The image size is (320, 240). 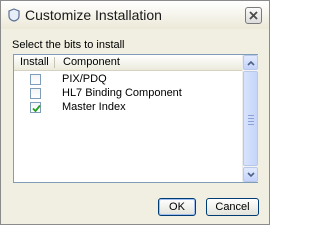 What do you see at coordinates (94, 107) in the screenshot?
I see `component-name: Master Index` at bounding box center [94, 107].